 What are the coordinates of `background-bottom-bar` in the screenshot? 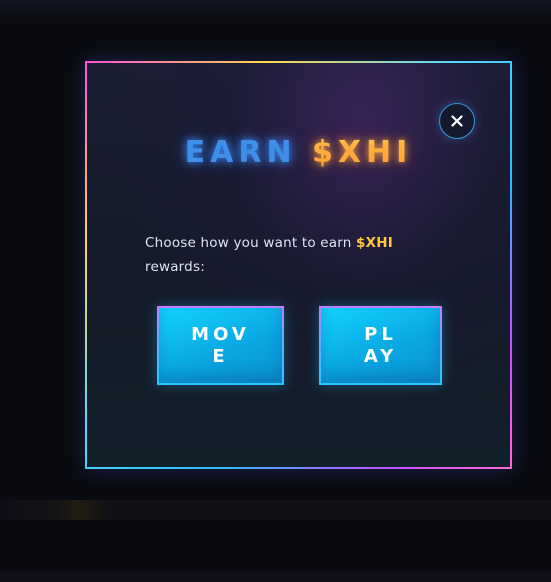 It's located at (275, 577).